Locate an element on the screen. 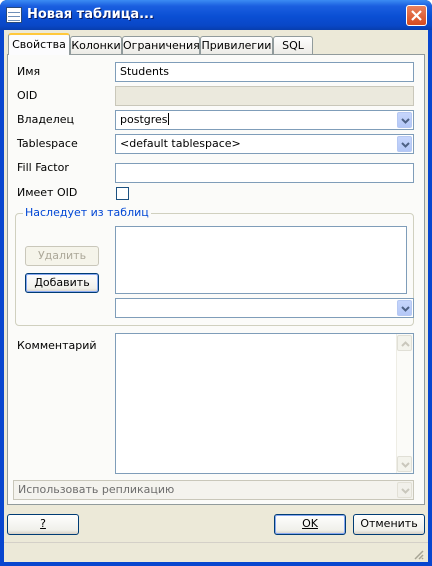  owner-label: Владелец is located at coordinates (45, 119).